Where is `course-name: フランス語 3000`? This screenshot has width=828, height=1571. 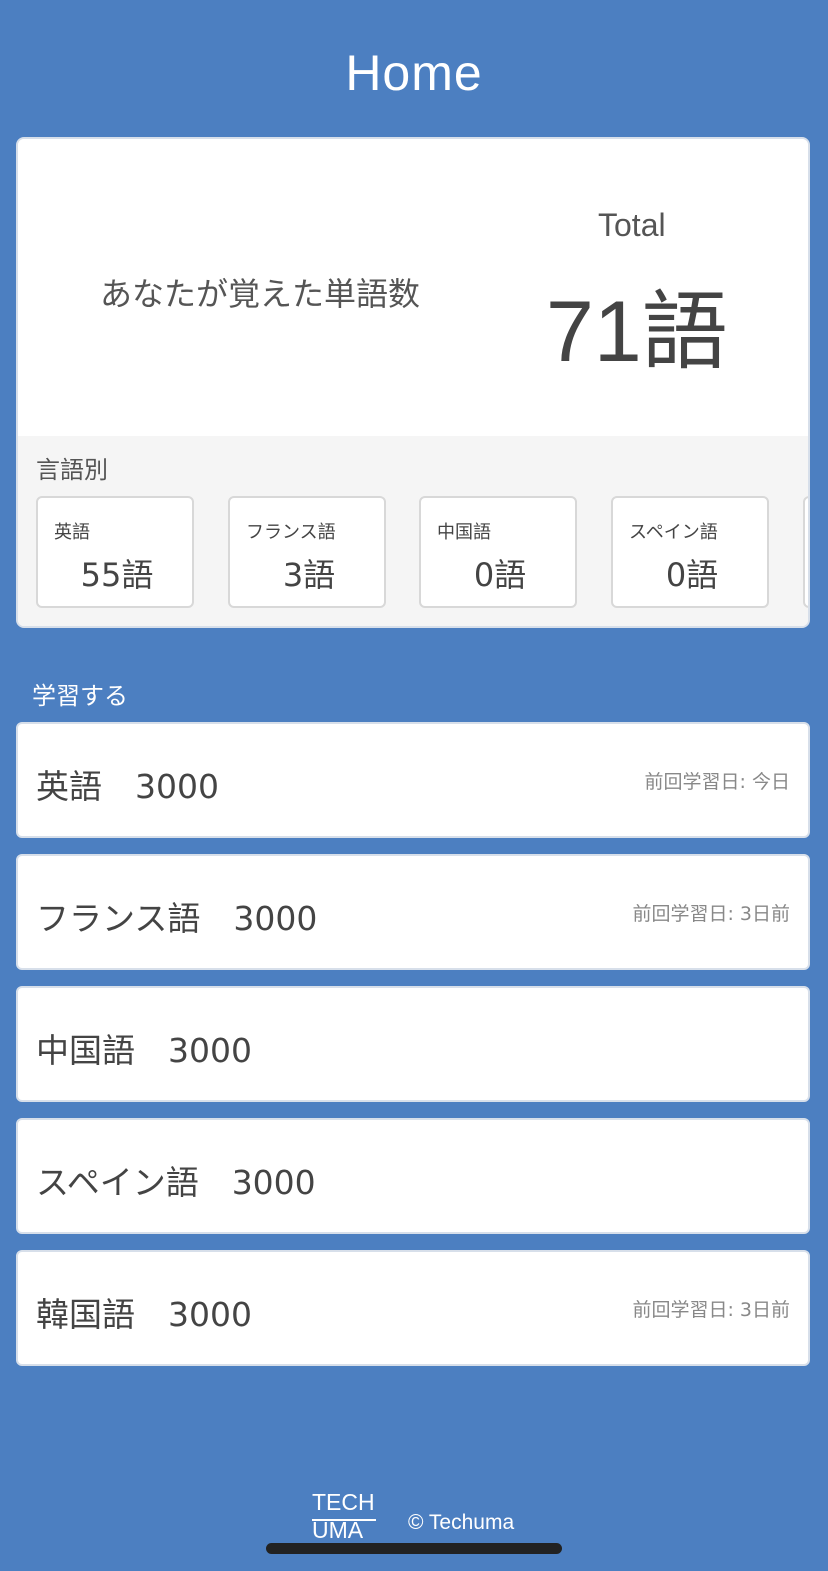 course-name: フランス語 3000 is located at coordinates (177, 918).